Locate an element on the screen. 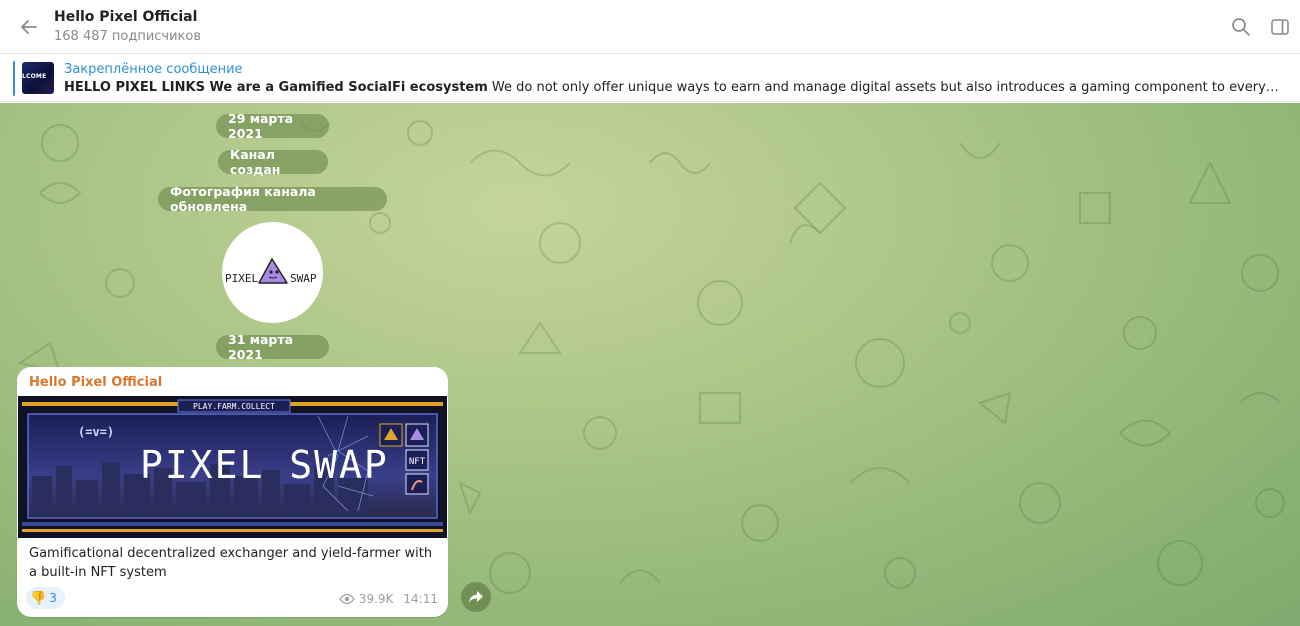  channel-title: Hello Pixel Official is located at coordinates (125, 17).